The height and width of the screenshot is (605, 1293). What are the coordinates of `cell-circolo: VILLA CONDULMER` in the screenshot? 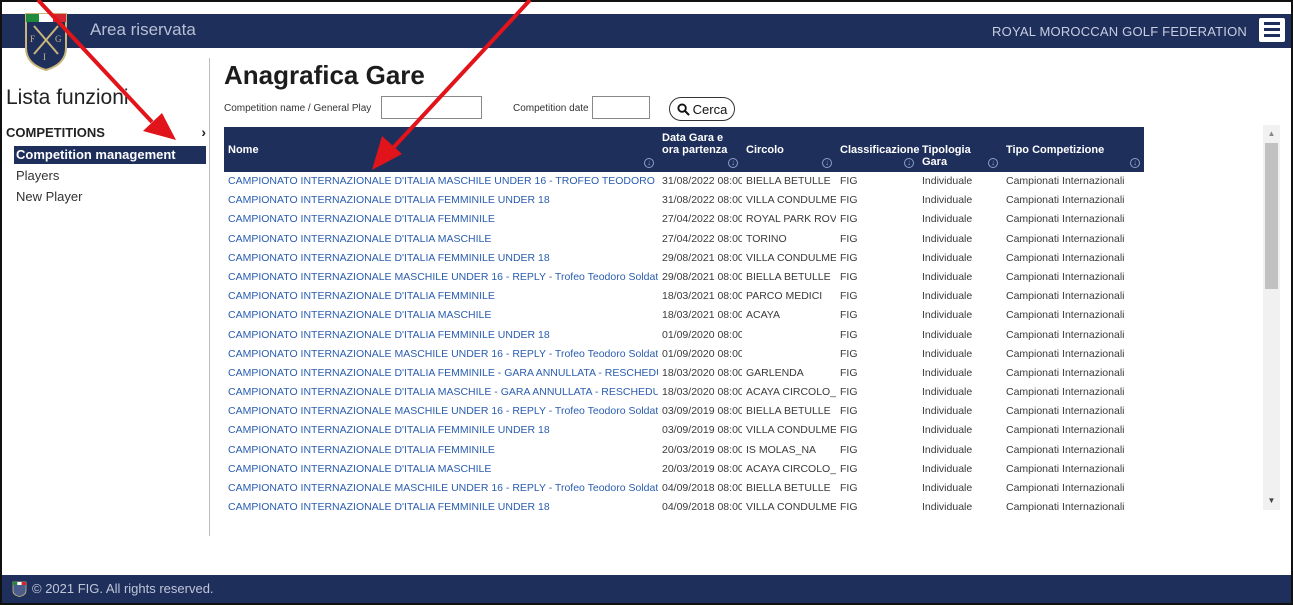 It's located at (791, 507).